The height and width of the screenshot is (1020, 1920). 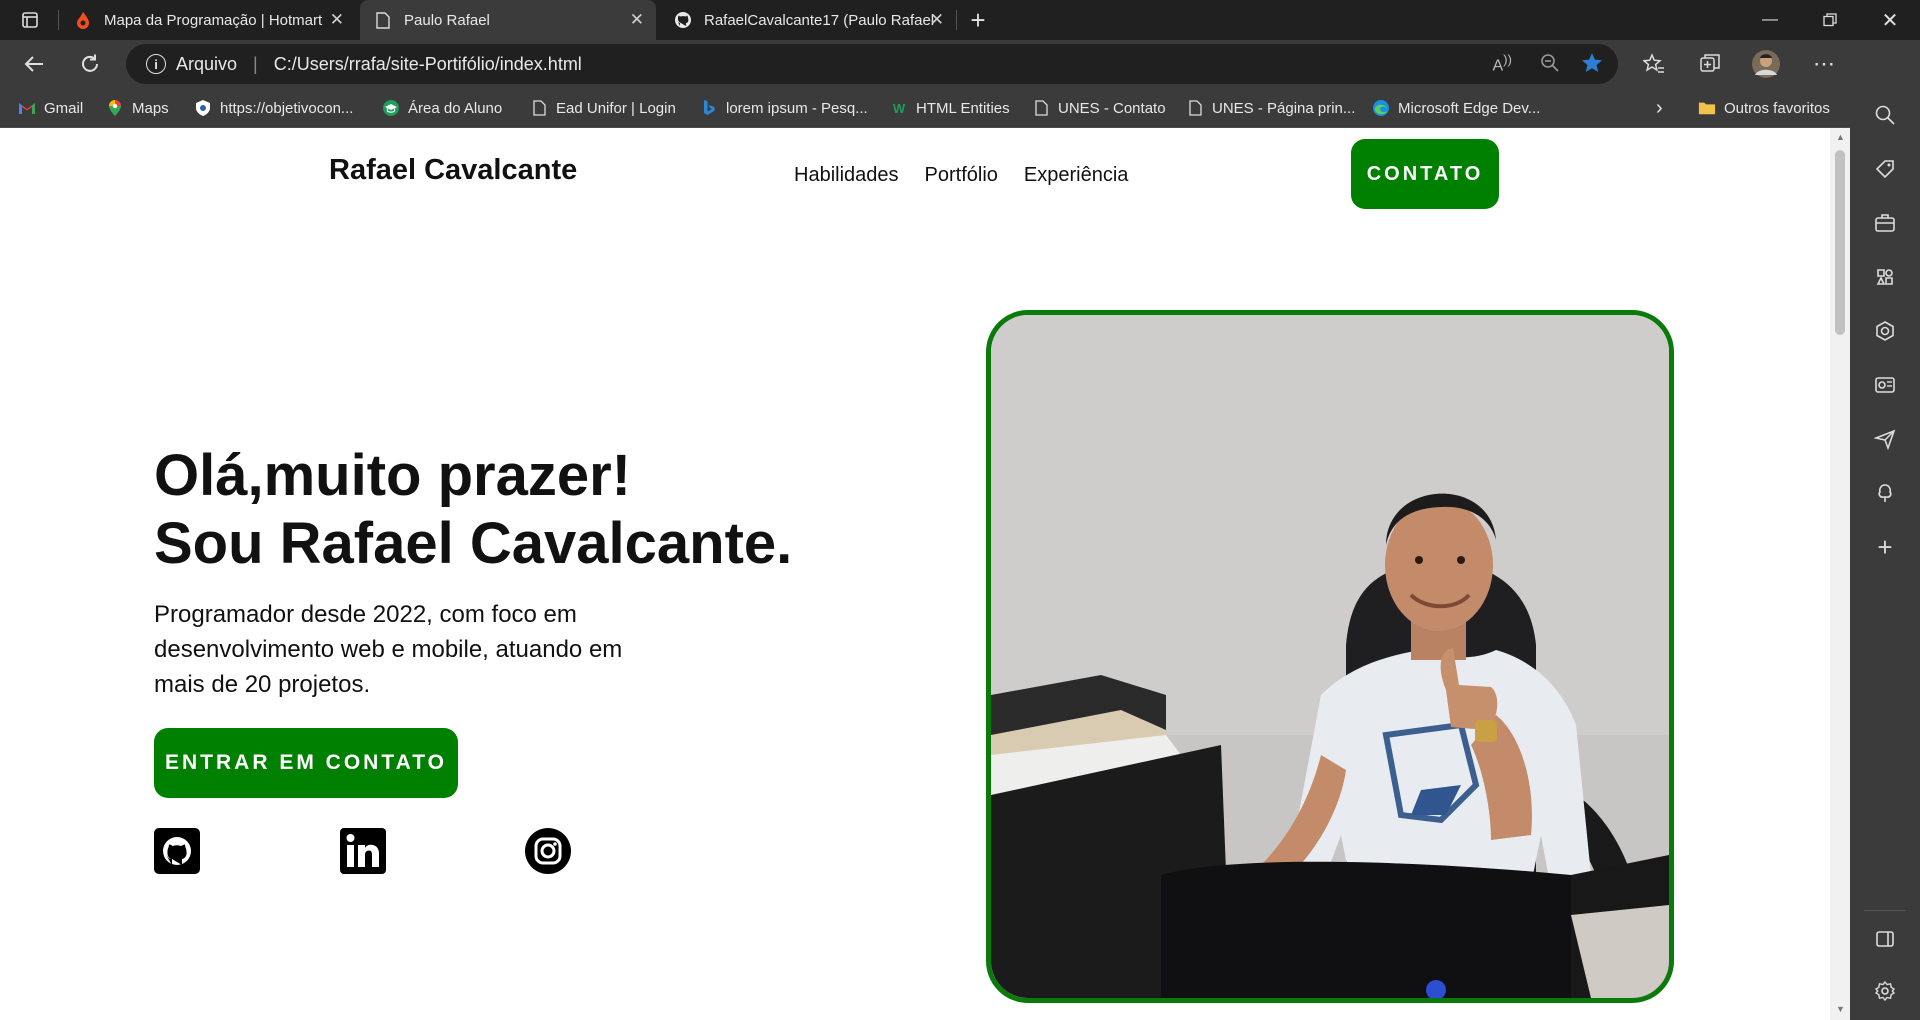 What do you see at coordinates (1425, 174) in the screenshot?
I see `contact-button: CONTATO` at bounding box center [1425, 174].